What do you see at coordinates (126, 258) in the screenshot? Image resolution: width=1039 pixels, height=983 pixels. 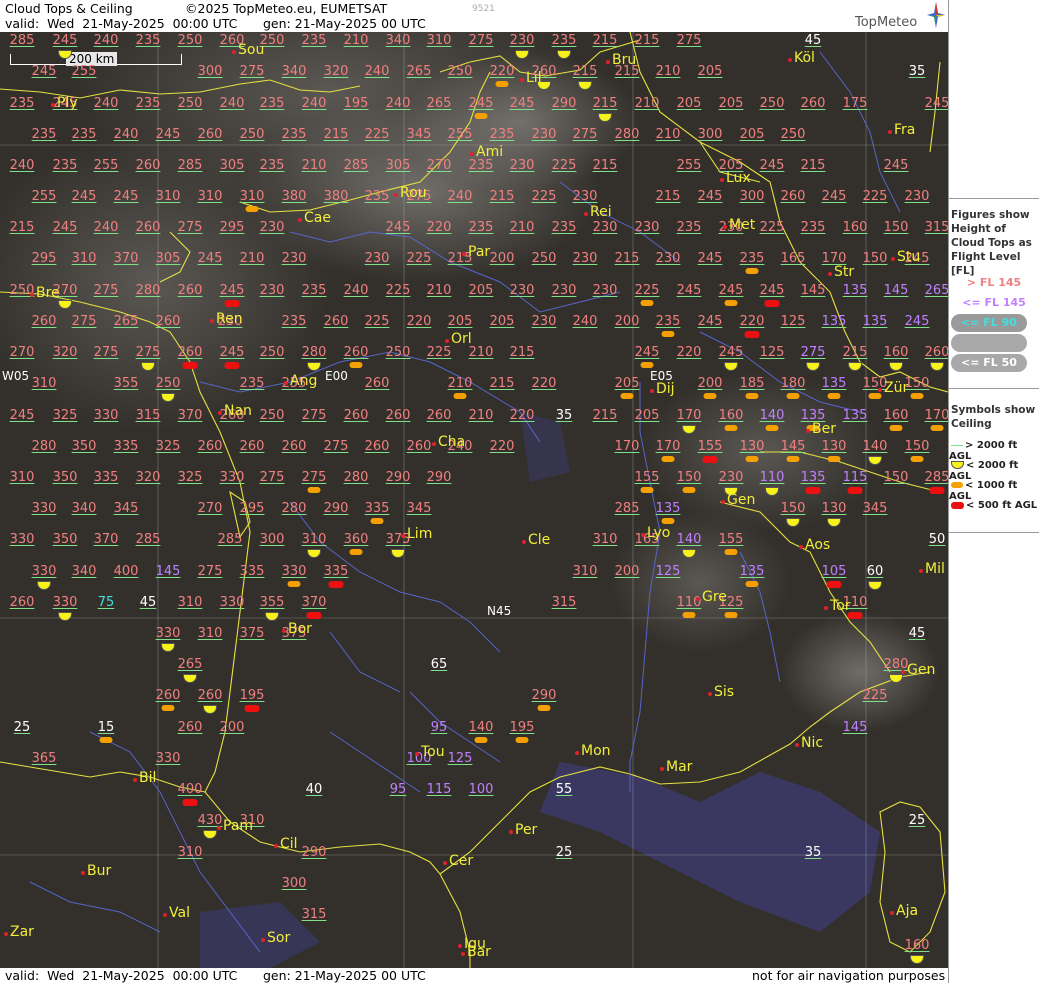 I see `cloud-top-value: 370` at bounding box center [126, 258].